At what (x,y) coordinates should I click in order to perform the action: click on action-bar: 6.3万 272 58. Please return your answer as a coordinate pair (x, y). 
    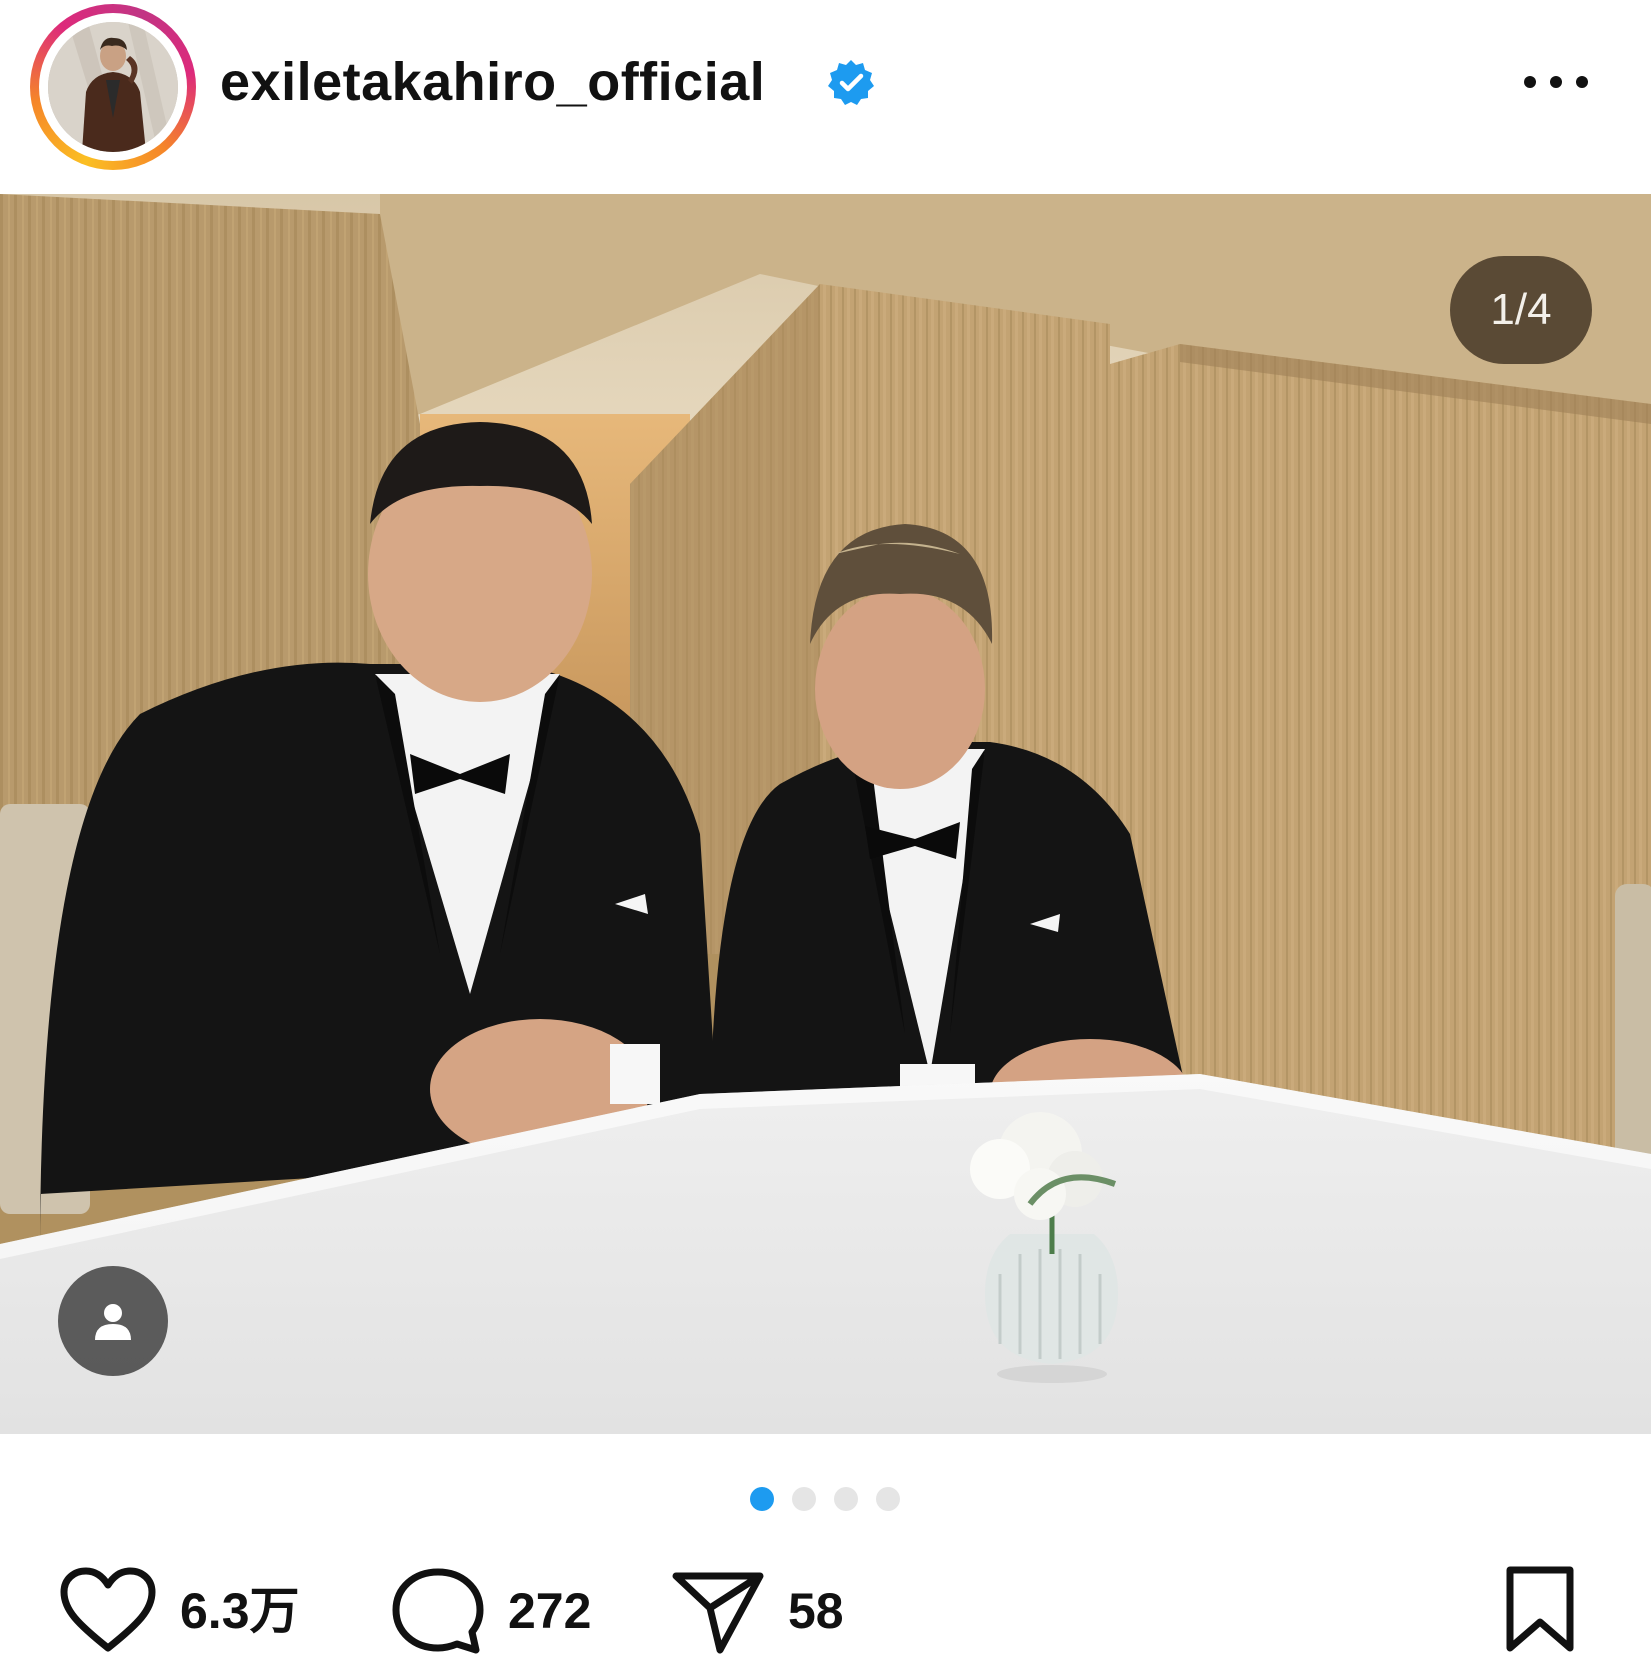
    Looking at the image, I should click on (825, 1620).